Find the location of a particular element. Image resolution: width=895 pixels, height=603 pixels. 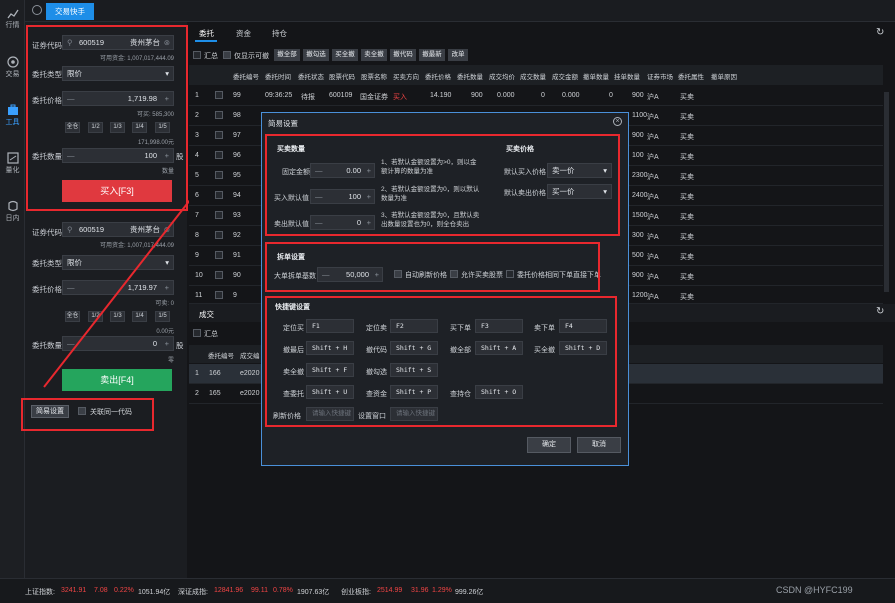

cancel-button: 取消 is located at coordinates (599, 445).